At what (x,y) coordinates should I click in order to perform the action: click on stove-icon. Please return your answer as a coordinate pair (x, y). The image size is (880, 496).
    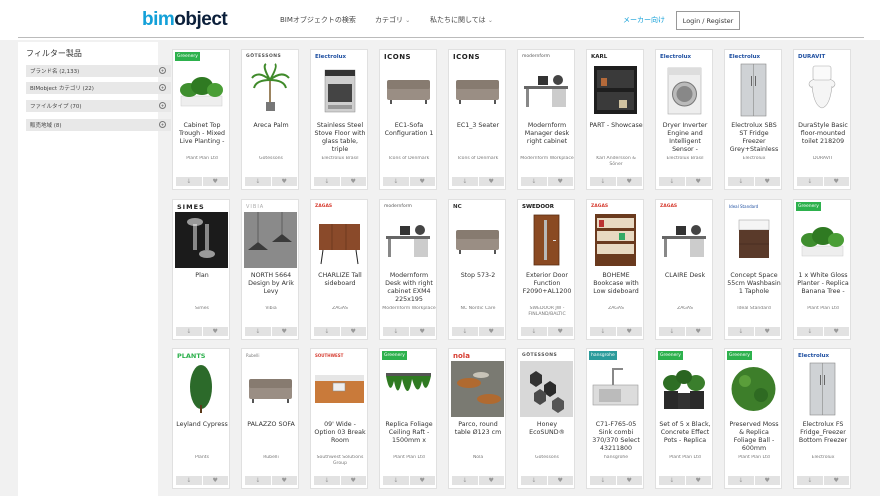
    Looking at the image, I should click on (339, 90).